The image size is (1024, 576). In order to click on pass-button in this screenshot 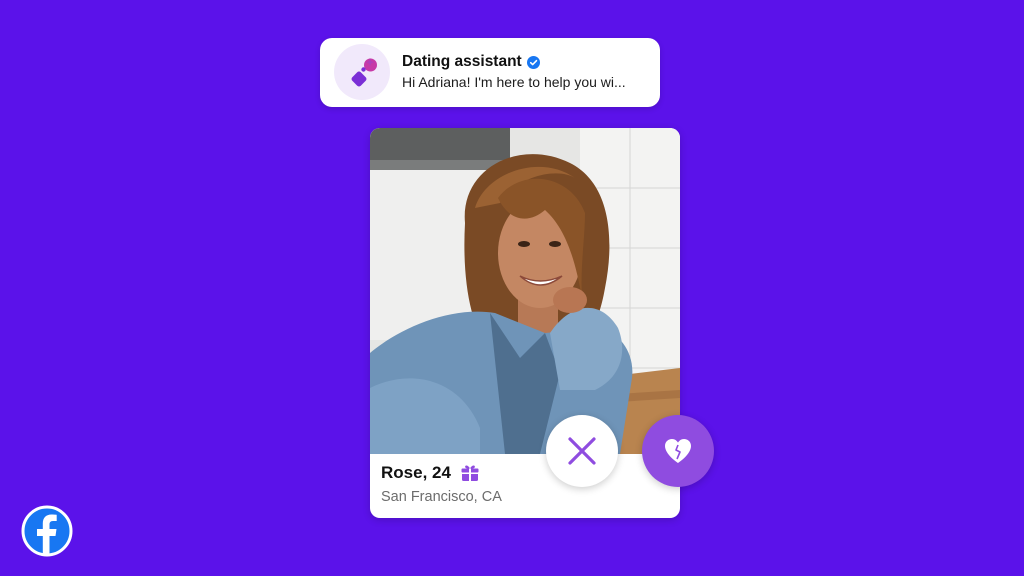, I will do `click(582, 451)`.